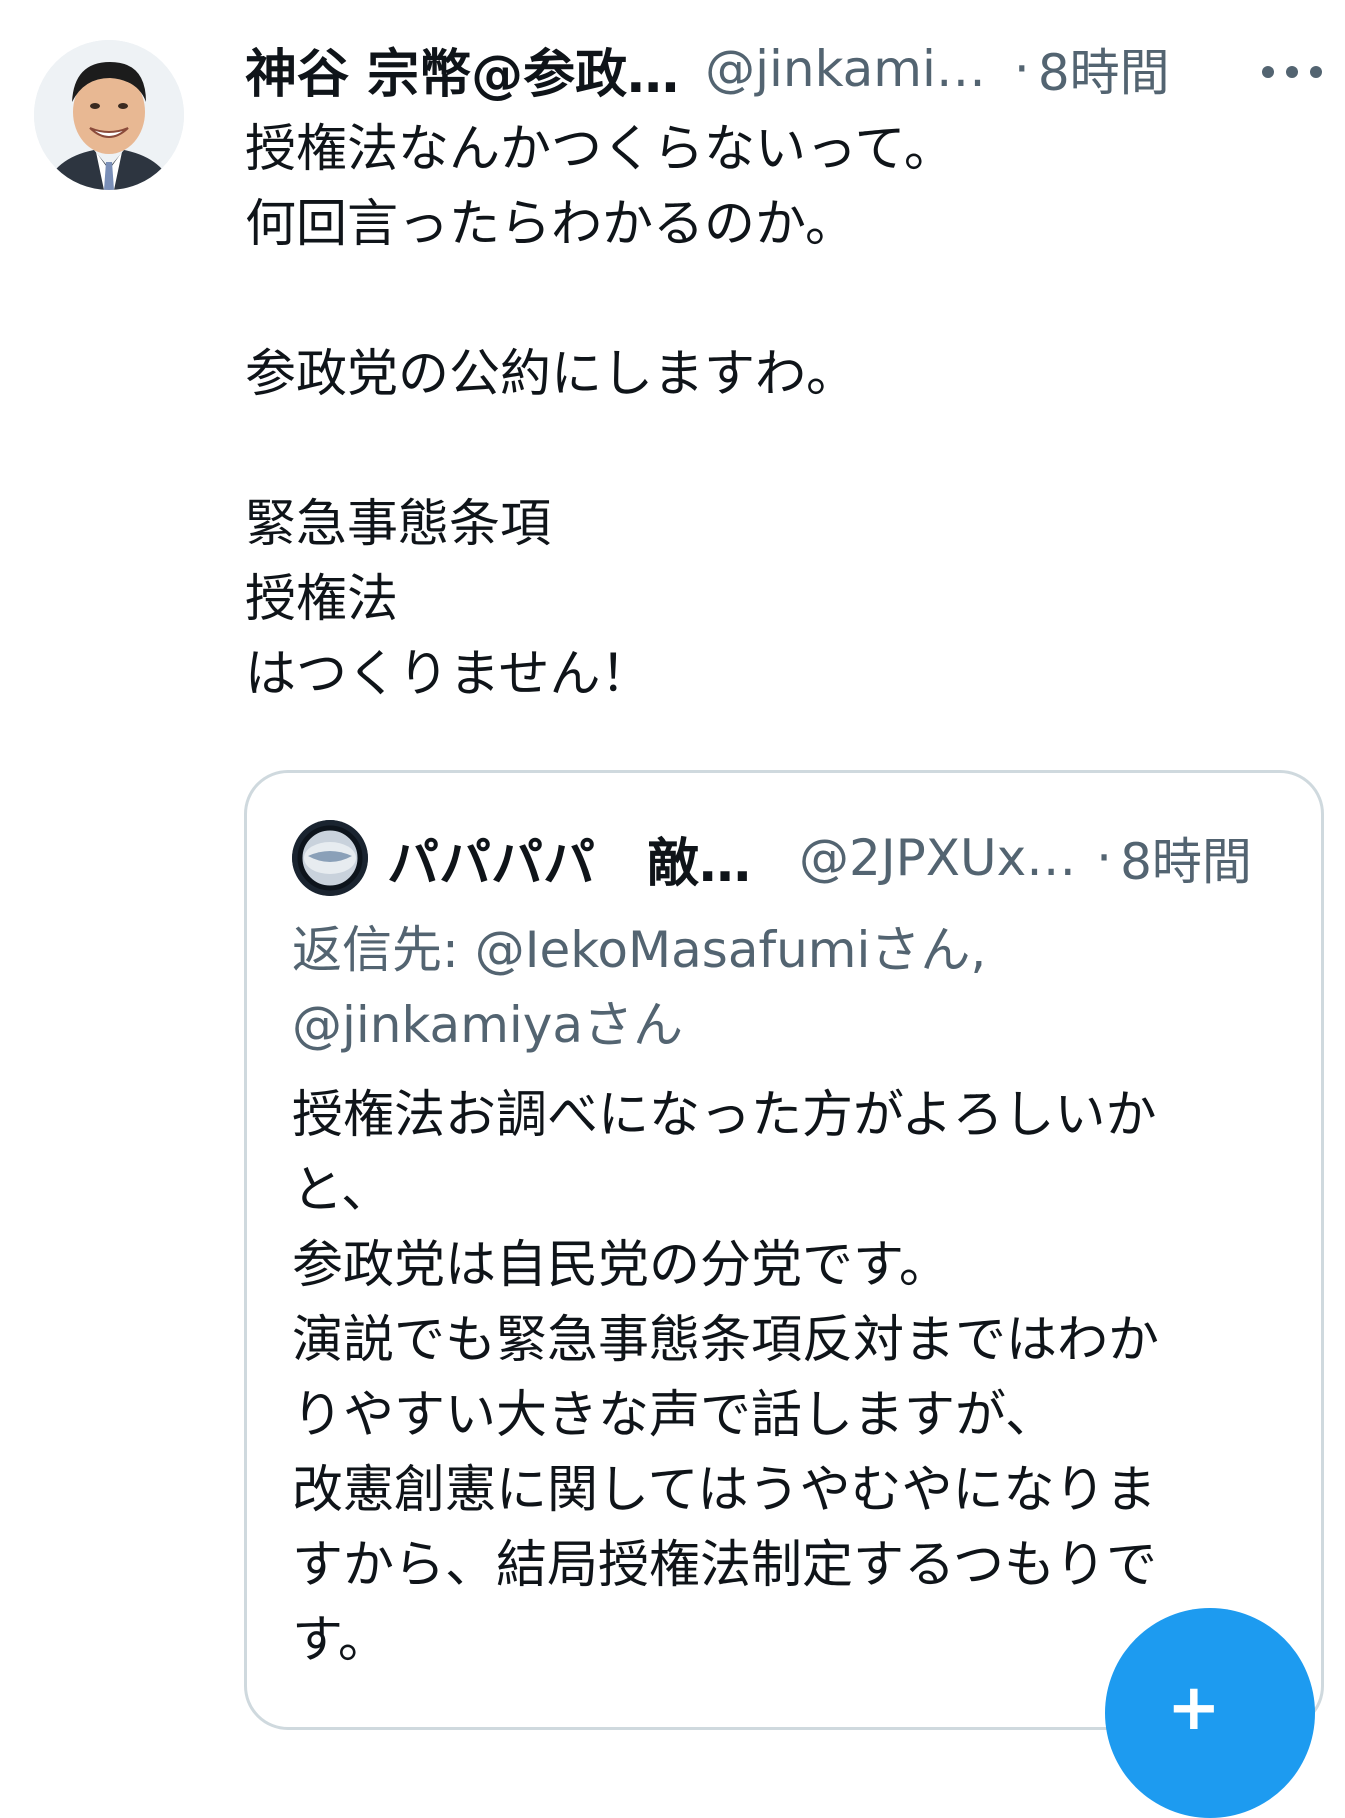 This screenshot has width=1345, height=1818. I want to click on quoted-tweet-line: 授権法お調べになった方がよろしいか, so click(724, 1115).